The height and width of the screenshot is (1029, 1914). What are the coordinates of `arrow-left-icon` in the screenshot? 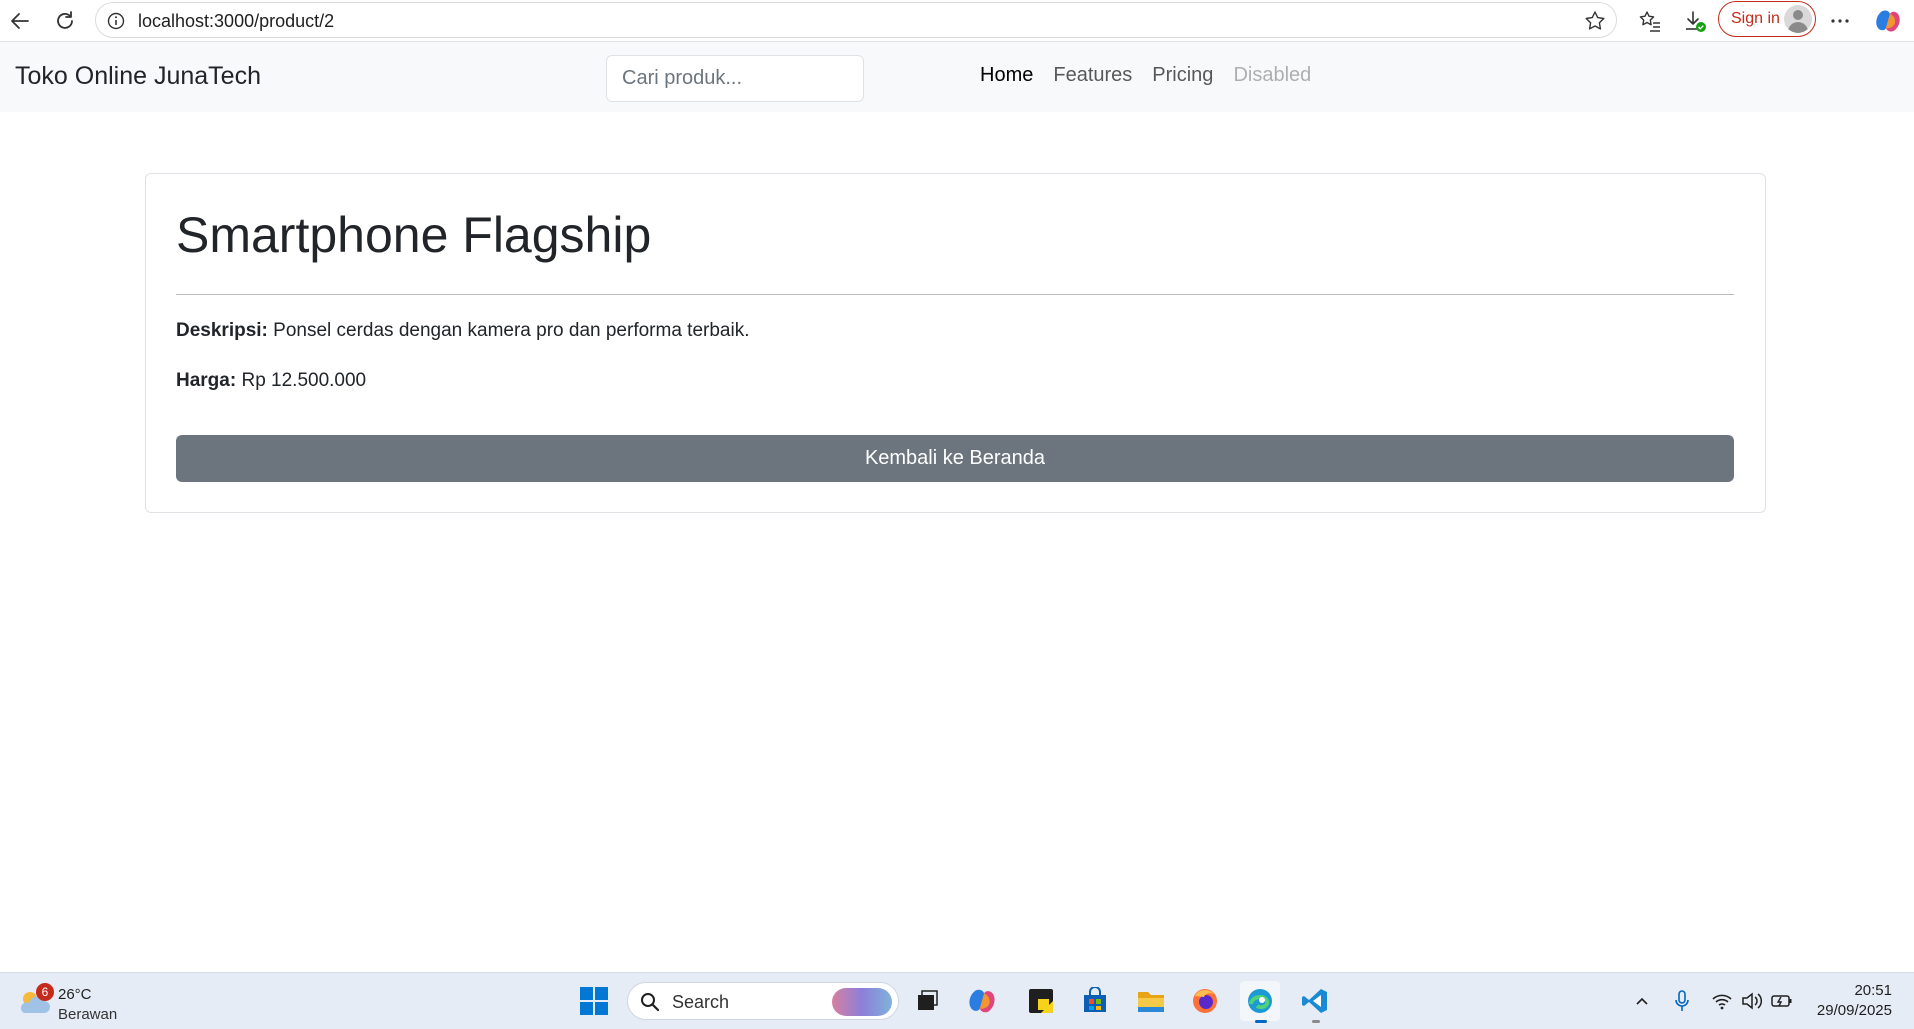 It's located at (20, 21).